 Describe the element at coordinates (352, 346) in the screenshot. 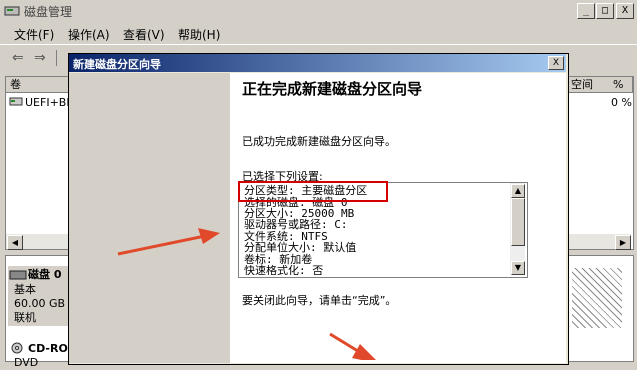

I see `arrow-annotation-bottom` at that location.